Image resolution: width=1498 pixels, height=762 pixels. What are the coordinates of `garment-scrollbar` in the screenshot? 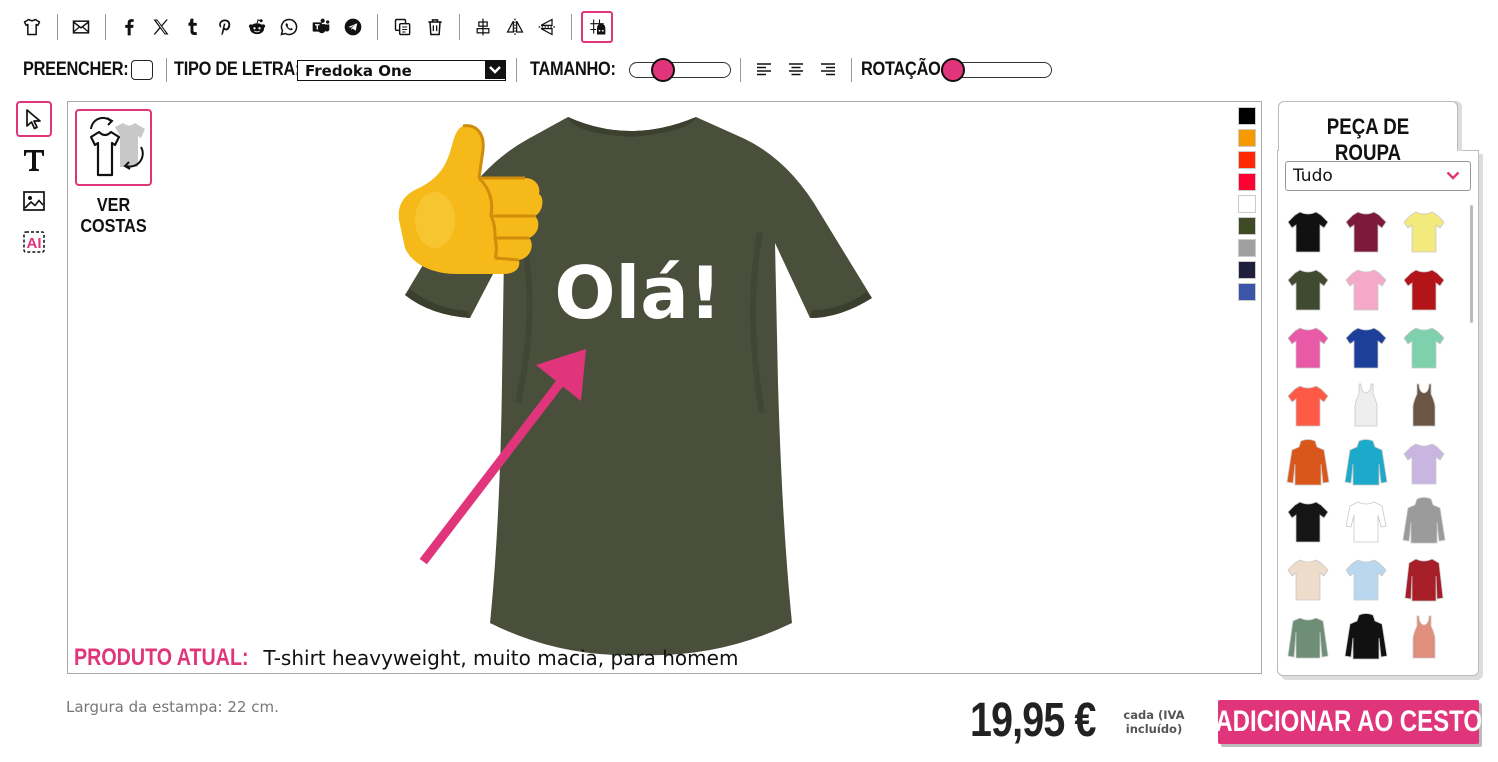 It's located at (1471, 264).